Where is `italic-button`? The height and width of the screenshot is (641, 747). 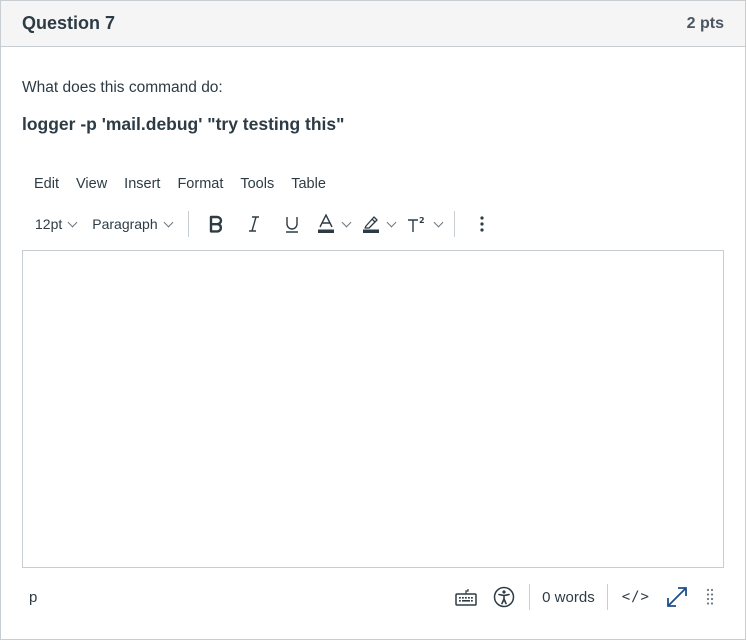 italic-button is located at coordinates (254, 224).